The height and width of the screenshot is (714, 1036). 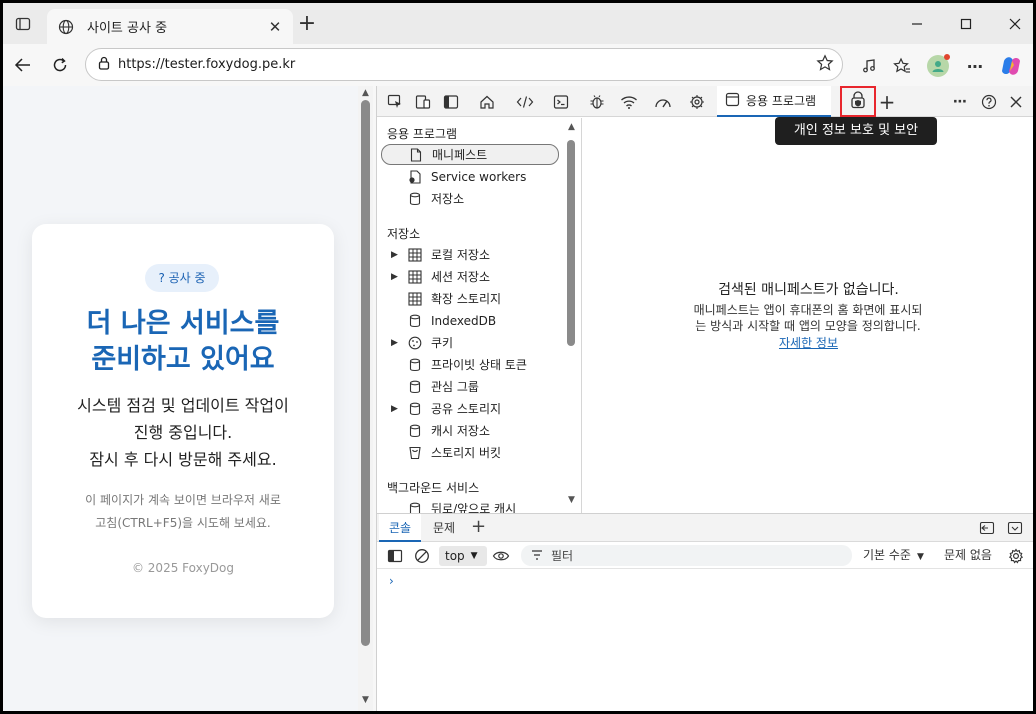 What do you see at coordinates (1014, 24) in the screenshot?
I see `close-window-icon` at bounding box center [1014, 24].